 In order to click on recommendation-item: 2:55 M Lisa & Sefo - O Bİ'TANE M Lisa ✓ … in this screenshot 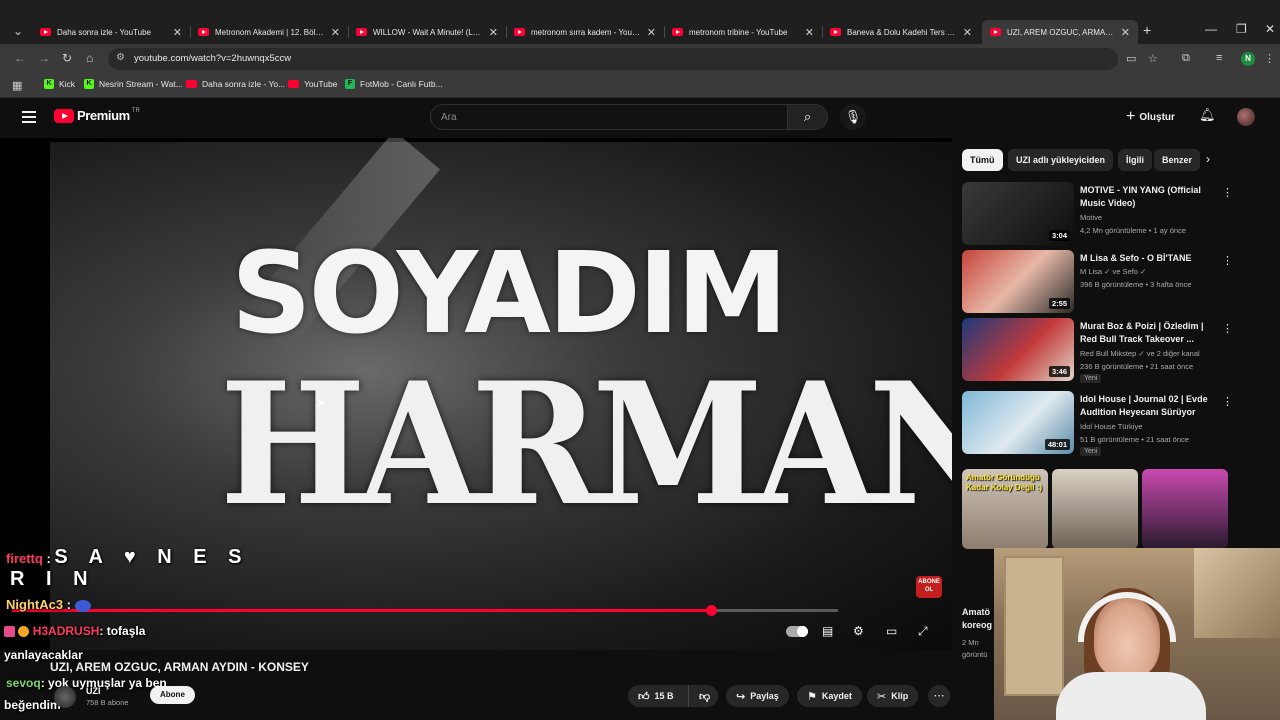, I will do `click(1102, 282)`.